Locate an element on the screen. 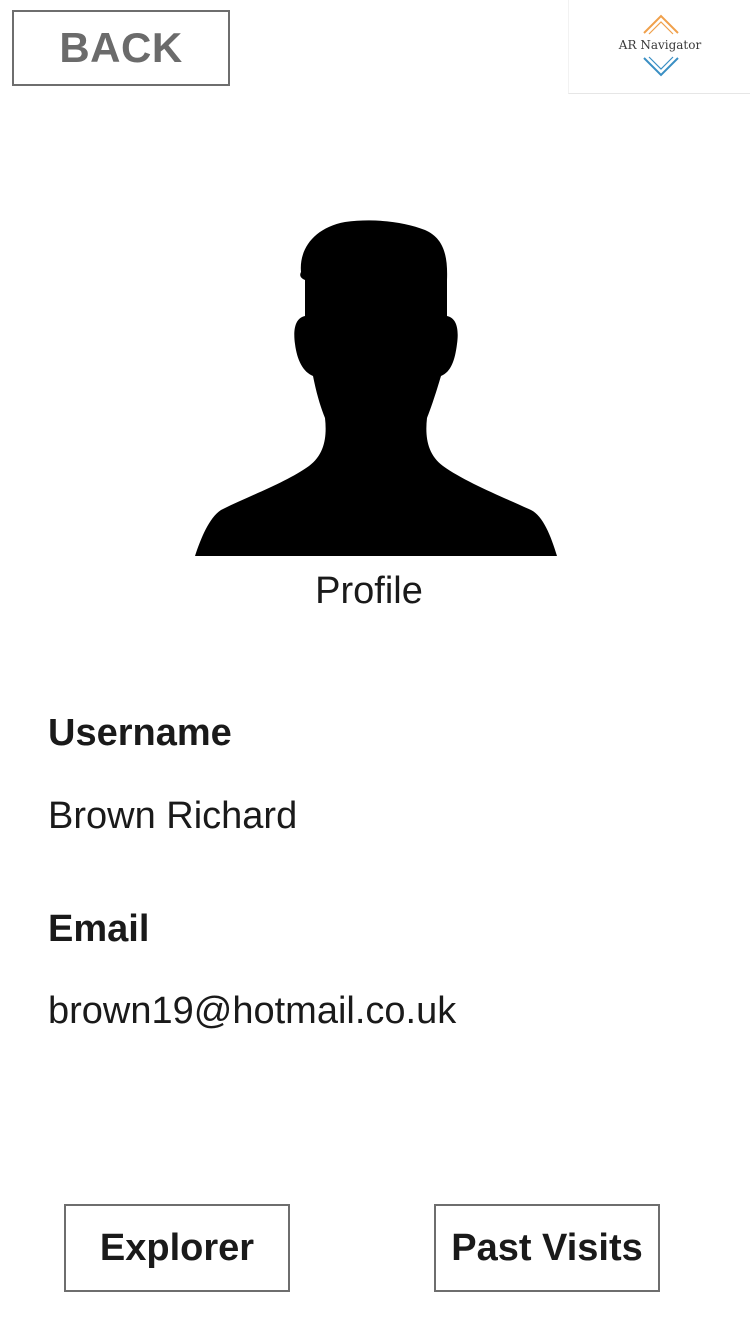  profile-caption: Profile is located at coordinates (369, 591).